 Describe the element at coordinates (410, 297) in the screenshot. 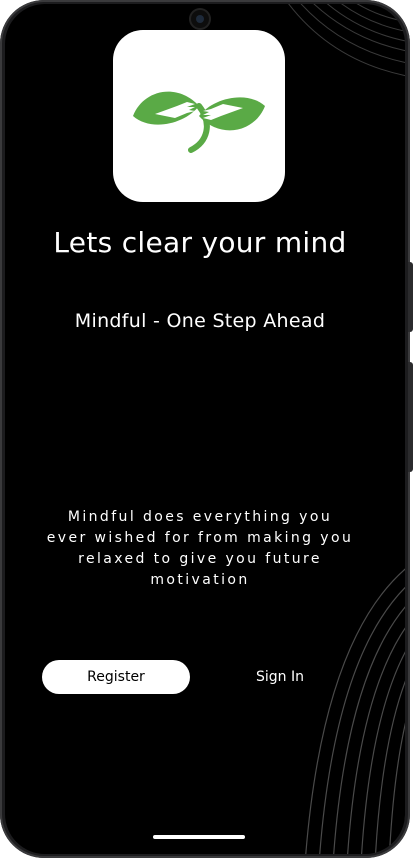

I see `volume-button` at that location.